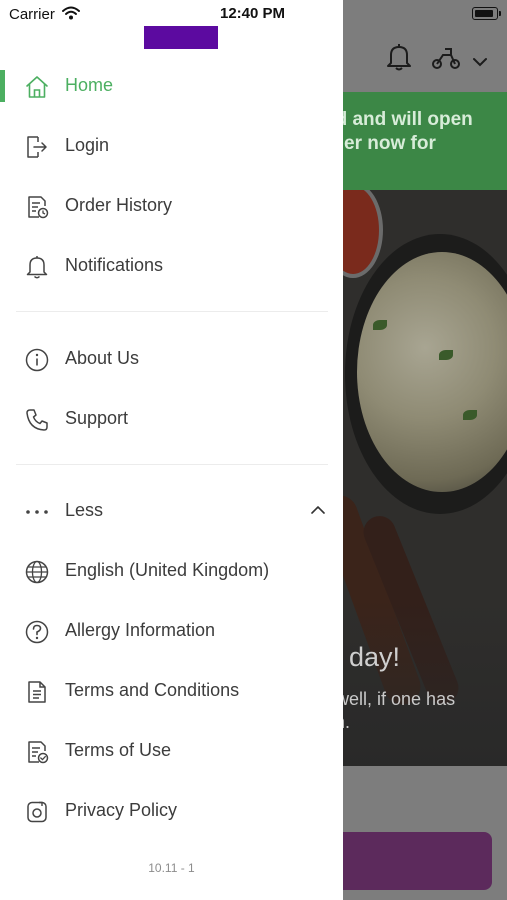 Image resolution: width=507 pixels, height=900 pixels. What do you see at coordinates (37, 420) in the screenshot?
I see `phone-icon` at bounding box center [37, 420].